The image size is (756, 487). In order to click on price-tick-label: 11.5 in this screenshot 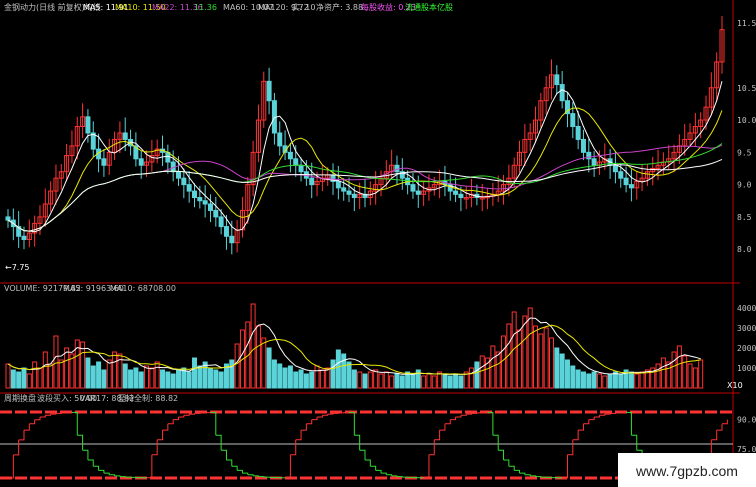, I will do `click(746, 23)`.